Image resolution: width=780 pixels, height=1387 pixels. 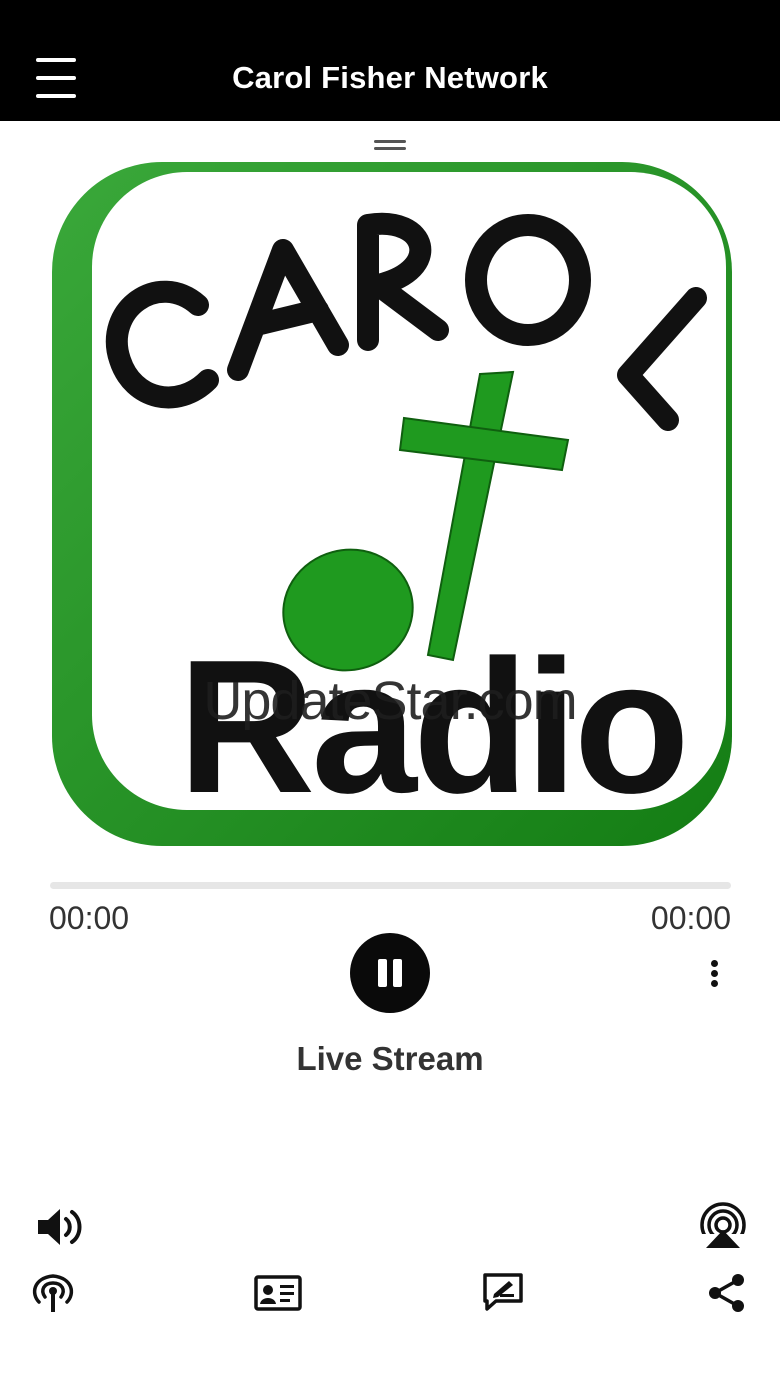 What do you see at coordinates (89, 918) in the screenshot?
I see `elapsed-time: 00:00` at bounding box center [89, 918].